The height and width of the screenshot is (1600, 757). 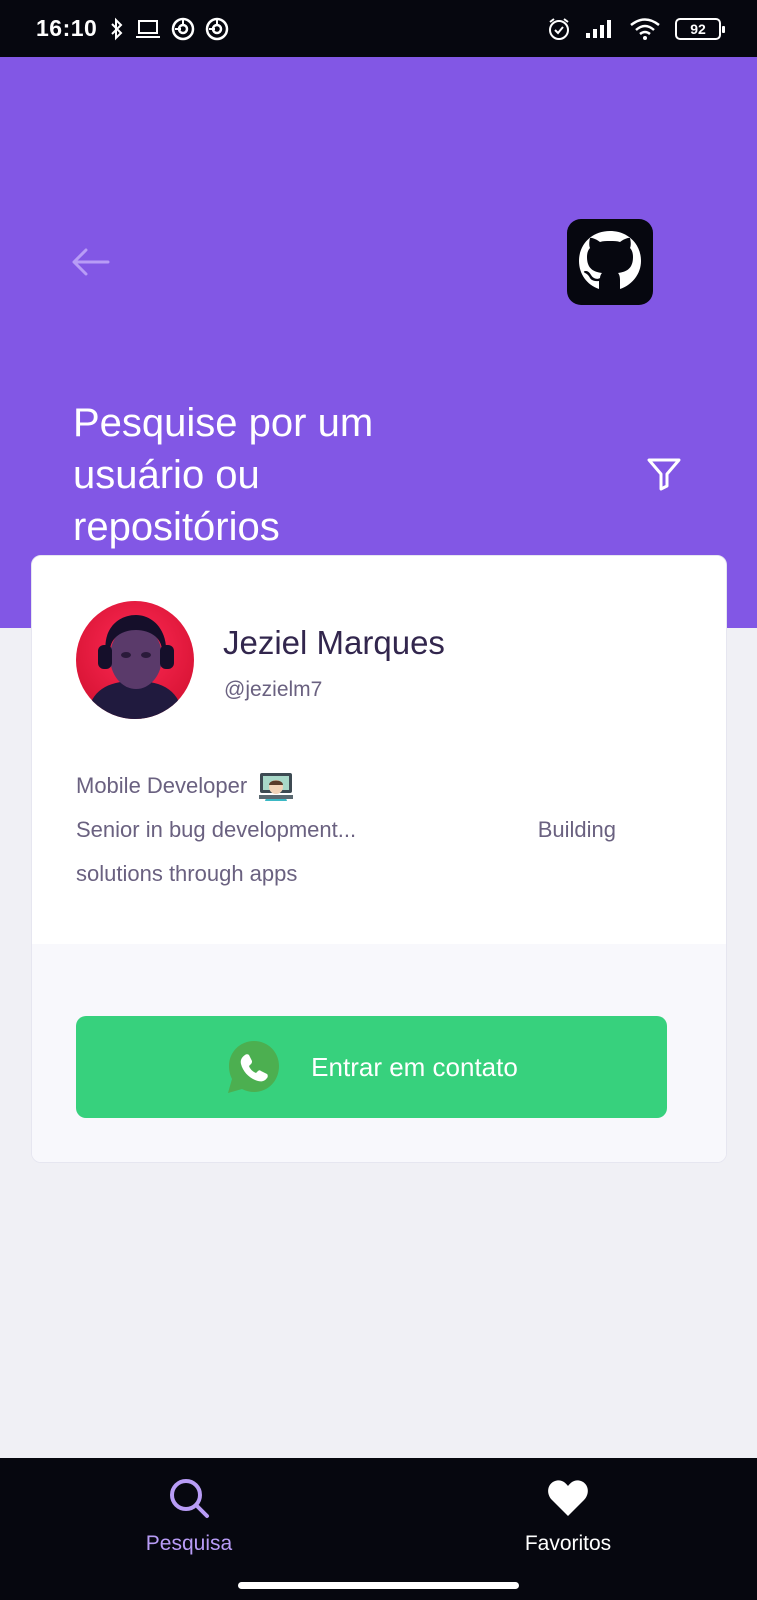 I want to click on back-button, so click(x=90, y=262).